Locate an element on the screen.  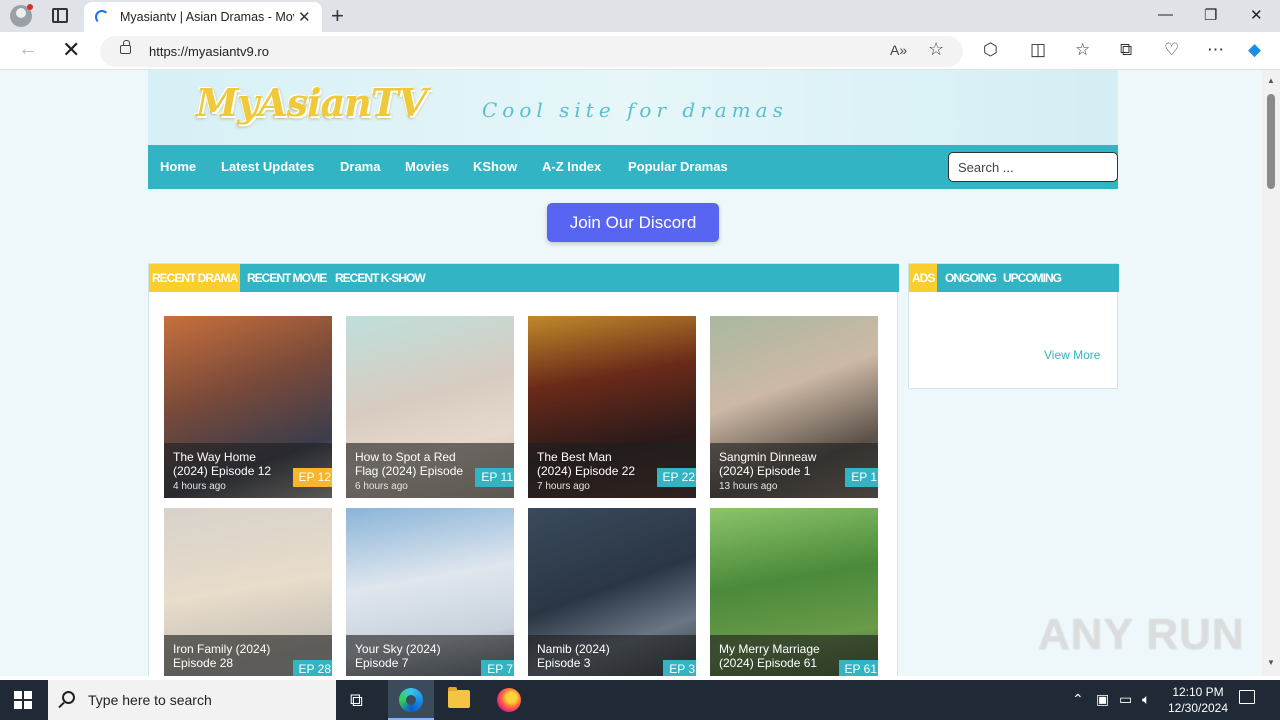
card-time: 4 hours ago is located at coordinates (199, 486).